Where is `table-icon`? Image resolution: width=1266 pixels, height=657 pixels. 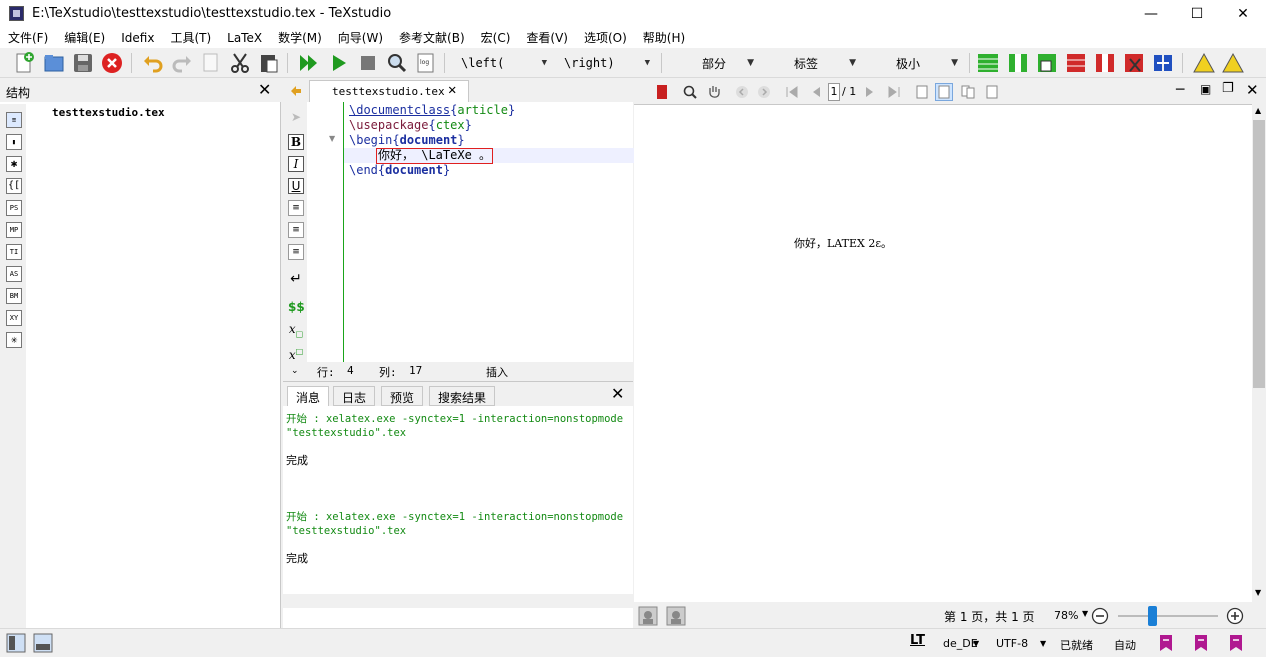
table-icon is located at coordinates (988, 63).